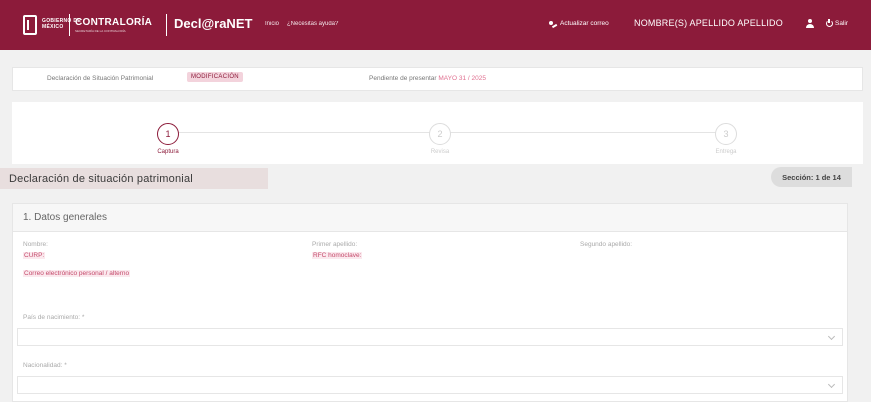  I want to click on declaration-label: Declaración de Situación Patrimonial, so click(100, 78).